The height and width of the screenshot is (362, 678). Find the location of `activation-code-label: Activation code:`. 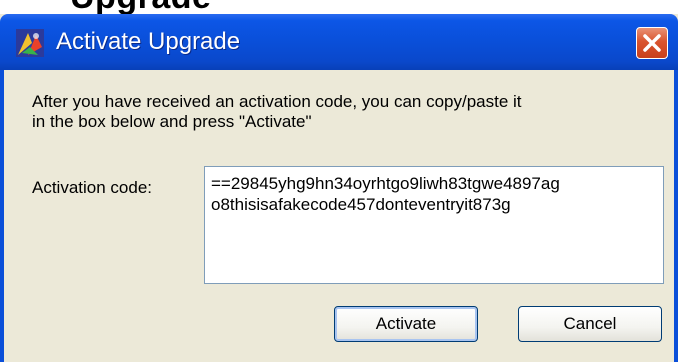

activation-code-label: Activation code: is located at coordinates (92, 187).